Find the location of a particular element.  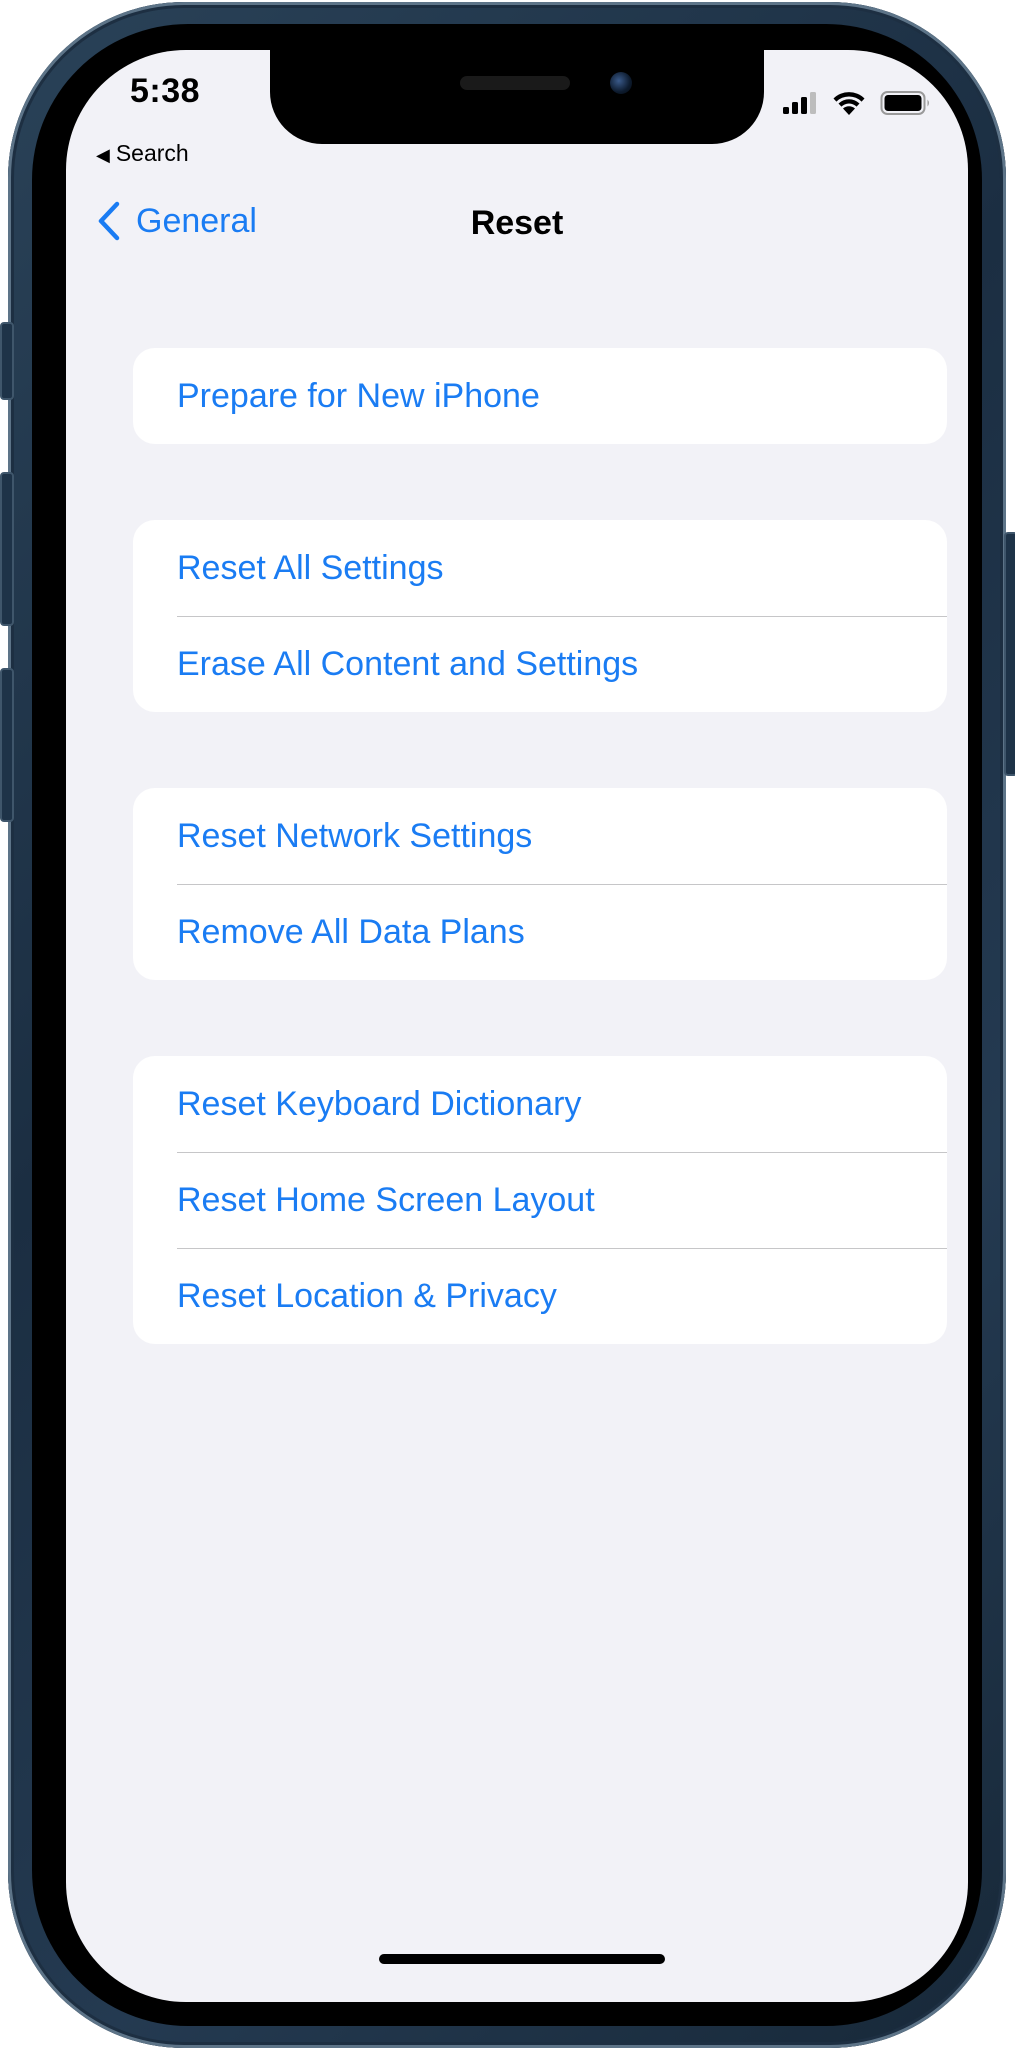

home-indicator is located at coordinates (522, 1959).